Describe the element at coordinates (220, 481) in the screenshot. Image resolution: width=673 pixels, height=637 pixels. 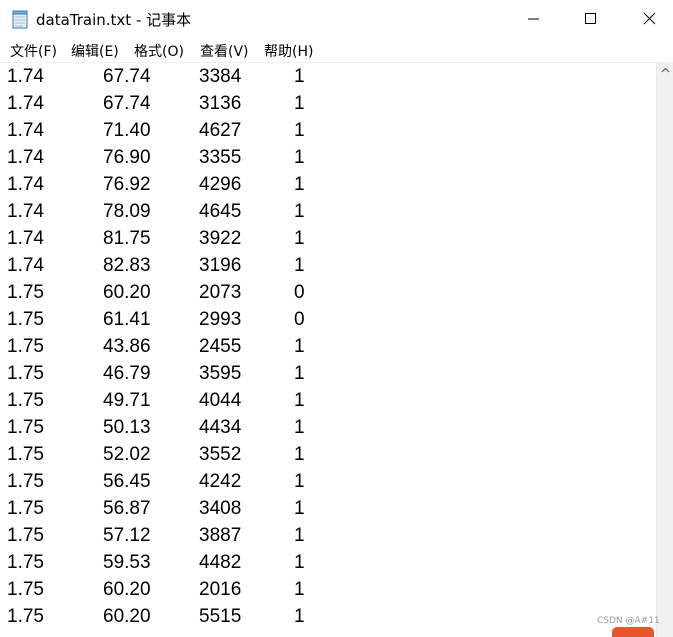
I see `line-value: 4242` at that location.